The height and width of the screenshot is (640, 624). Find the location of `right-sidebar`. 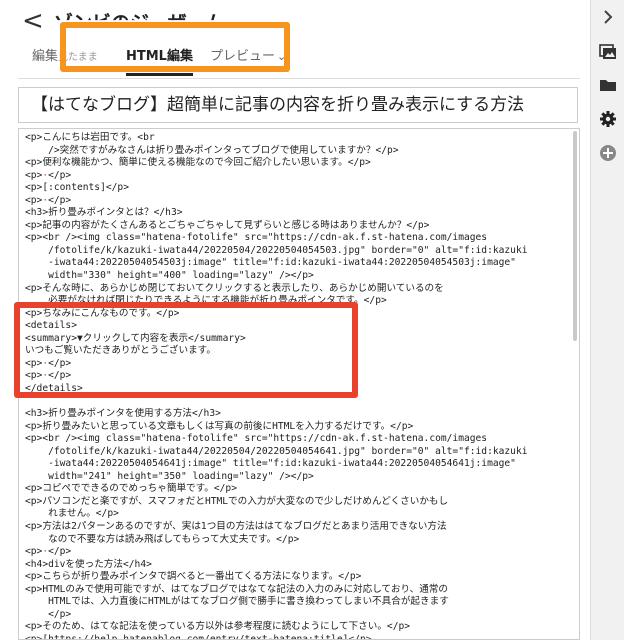

right-sidebar is located at coordinates (607, 320).